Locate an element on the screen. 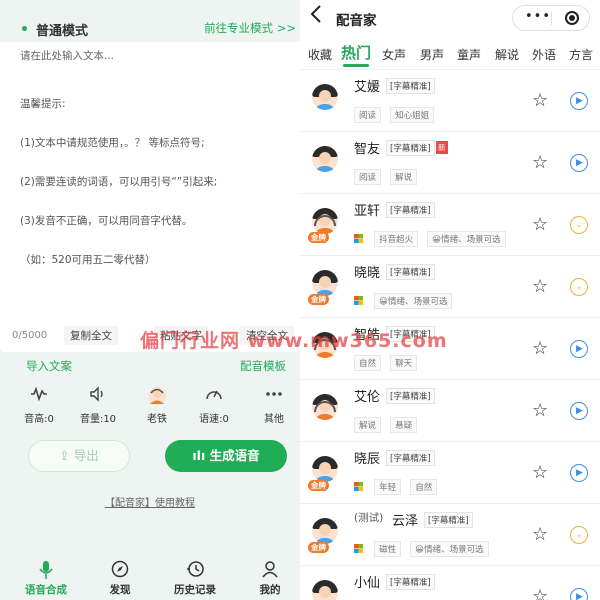 This screenshot has width=600, height=600. other-label: 其他 is located at coordinates (274, 419).